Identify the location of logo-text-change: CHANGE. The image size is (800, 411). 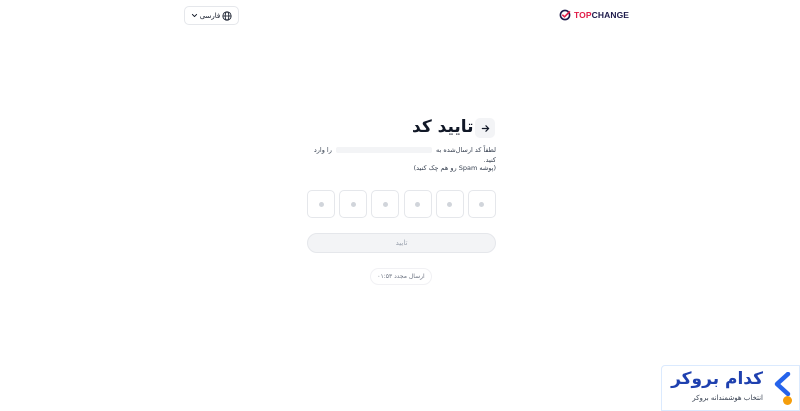
(610, 15).